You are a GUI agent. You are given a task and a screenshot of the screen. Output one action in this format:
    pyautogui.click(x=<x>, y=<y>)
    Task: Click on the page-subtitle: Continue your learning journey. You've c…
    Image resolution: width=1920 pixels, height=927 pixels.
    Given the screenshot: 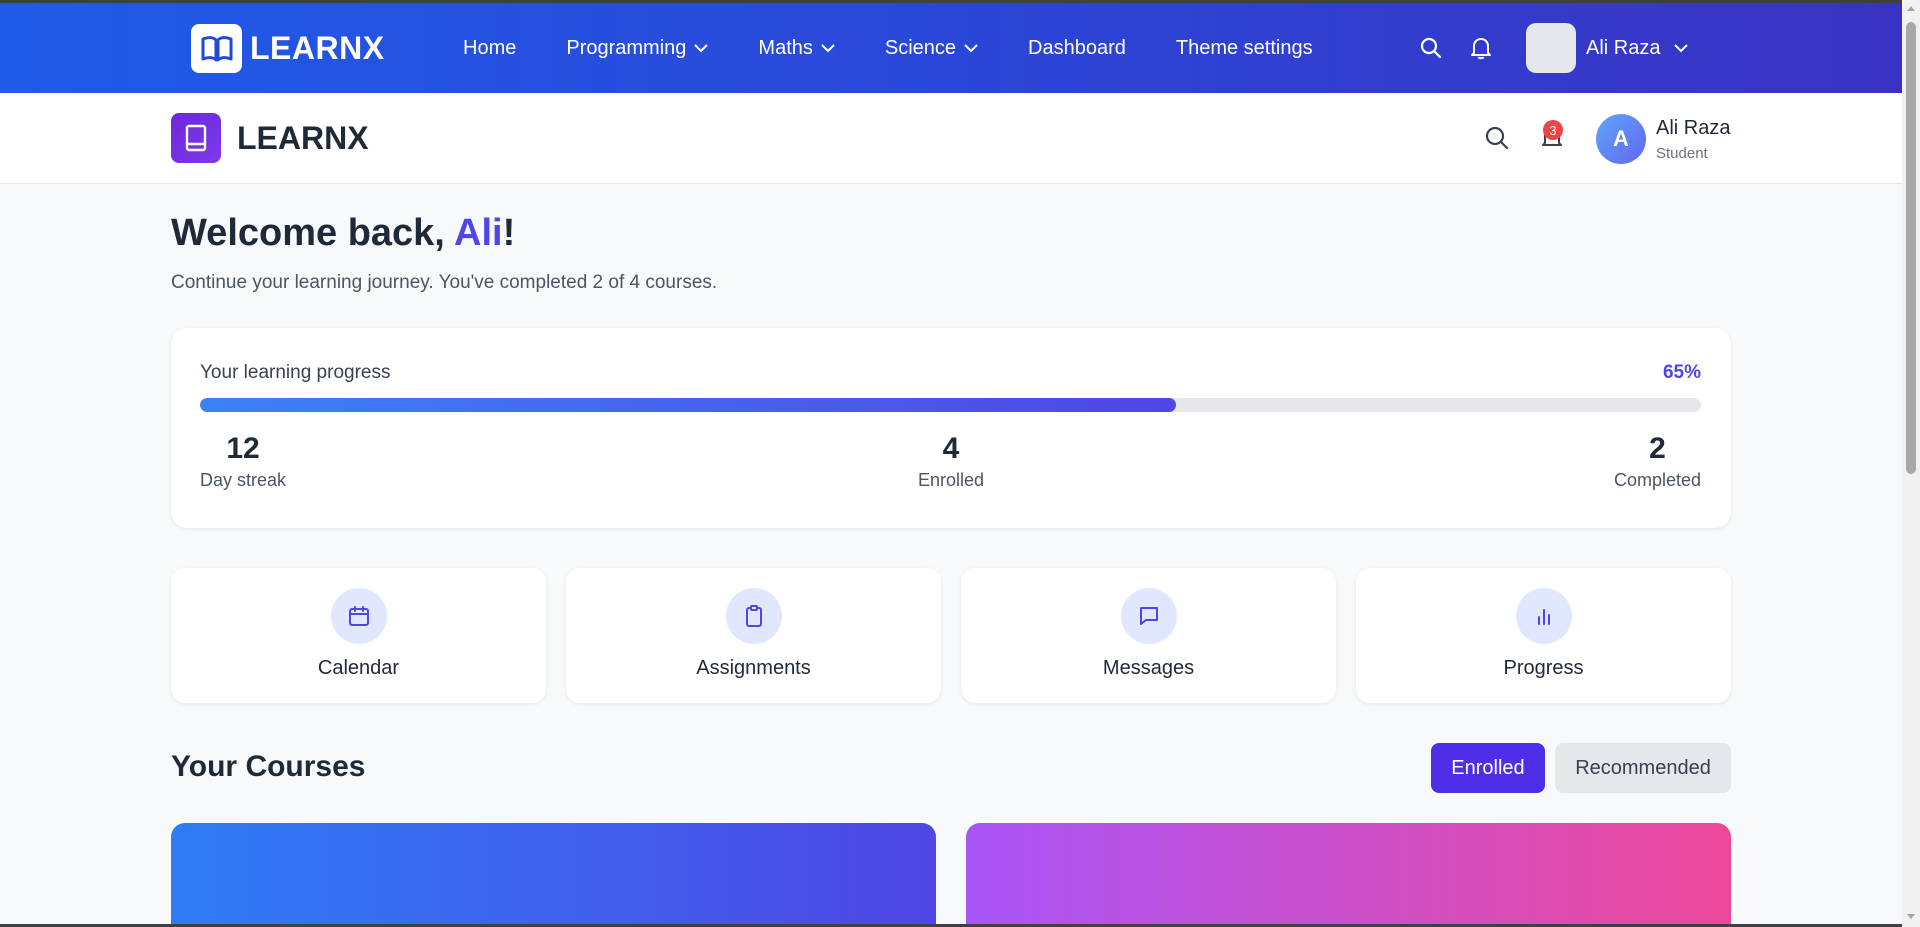 What is the action you would take?
    pyautogui.click(x=444, y=282)
    